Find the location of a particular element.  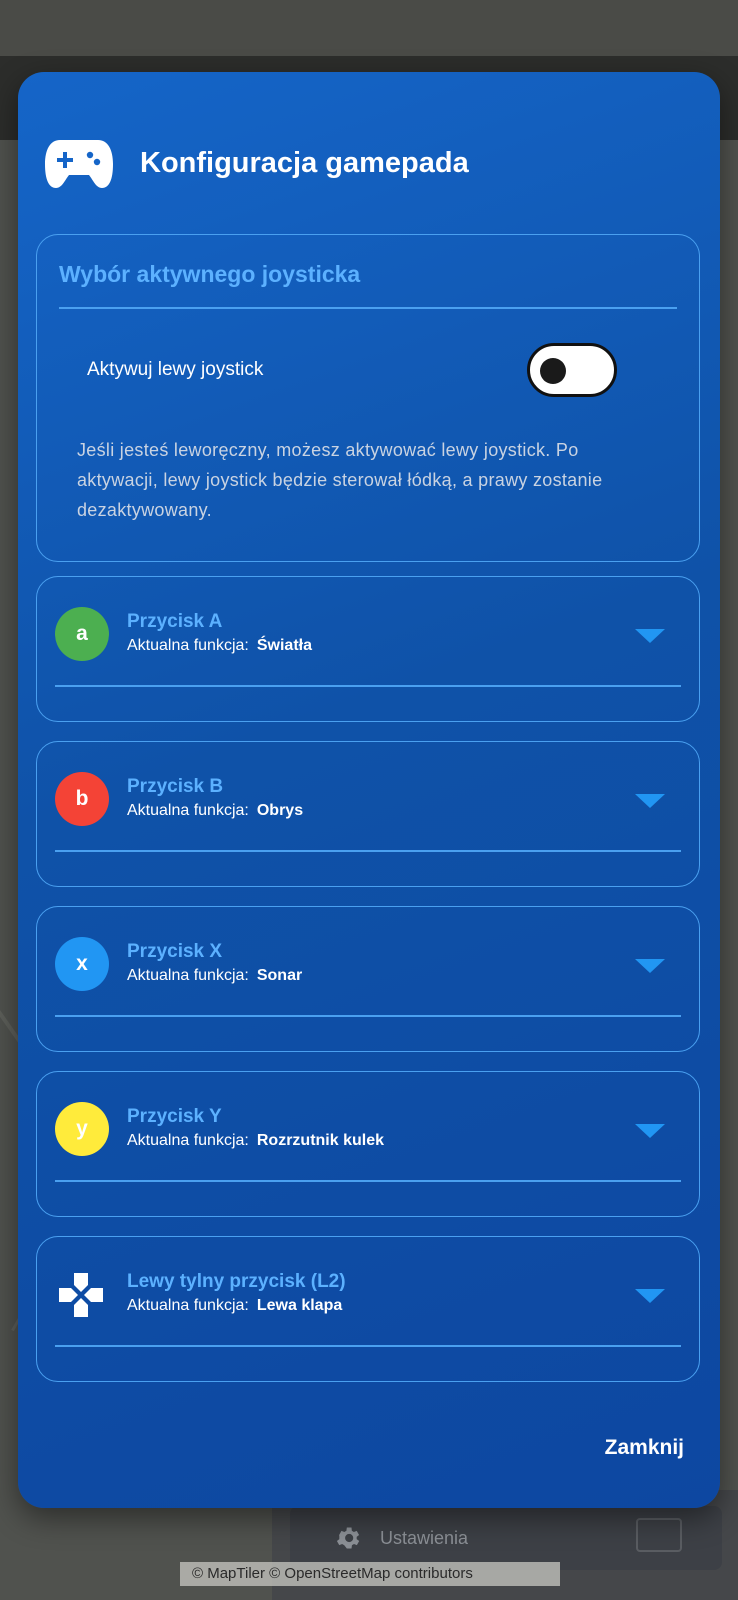

button-function: Aktualna funkcja: Lewa klapa is located at coordinates (234, 1306).